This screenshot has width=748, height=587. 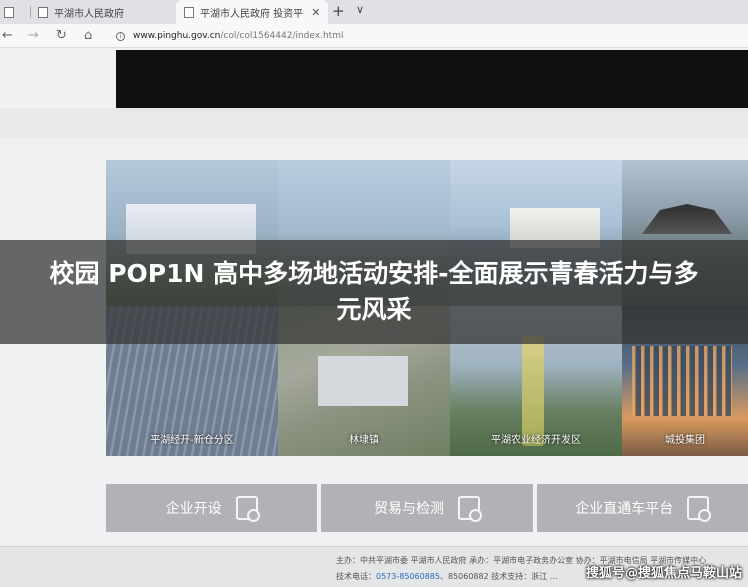 I want to click on top-banner, so click(x=432, y=79).